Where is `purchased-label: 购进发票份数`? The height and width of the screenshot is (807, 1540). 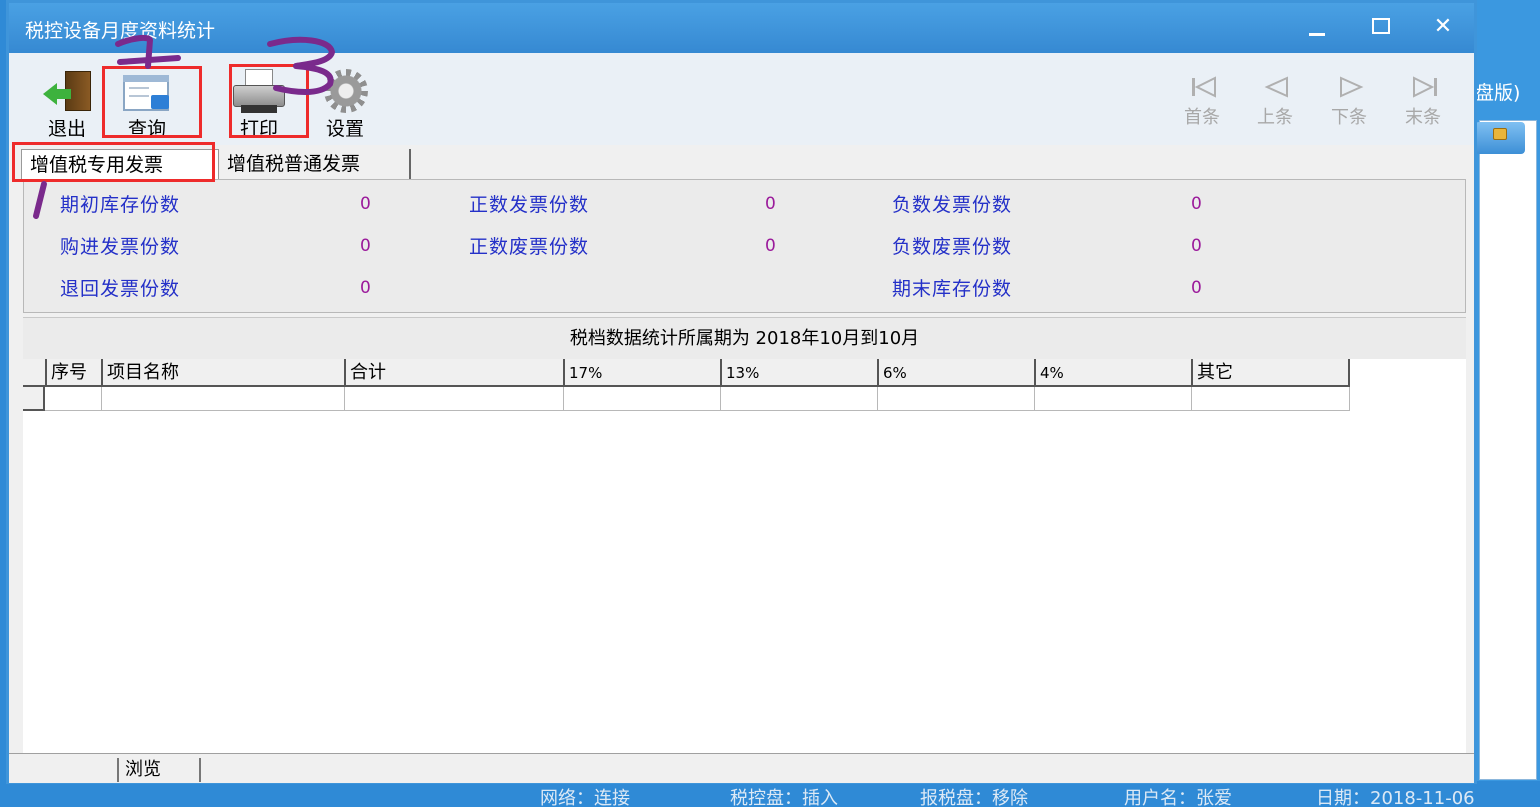 purchased-label: 购进发票份数 is located at coordinates (120, 247).